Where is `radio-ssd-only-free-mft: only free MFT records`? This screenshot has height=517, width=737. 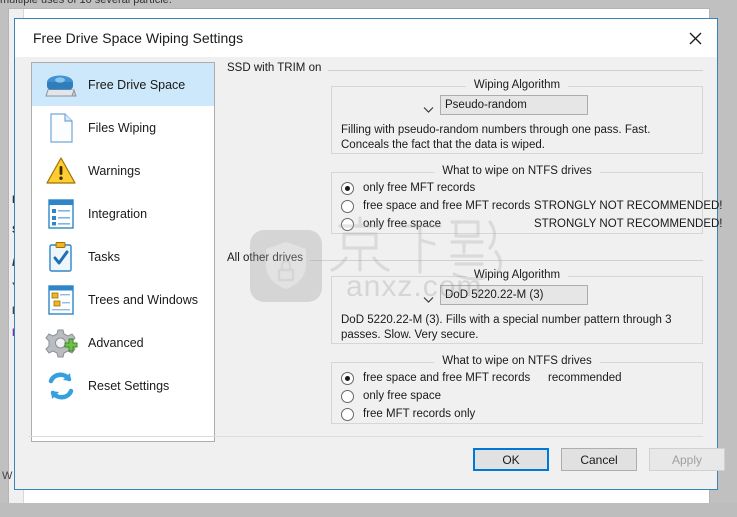 radio-ssd-only-free-mft: only free MFT records is located at coordinates (408, 188).